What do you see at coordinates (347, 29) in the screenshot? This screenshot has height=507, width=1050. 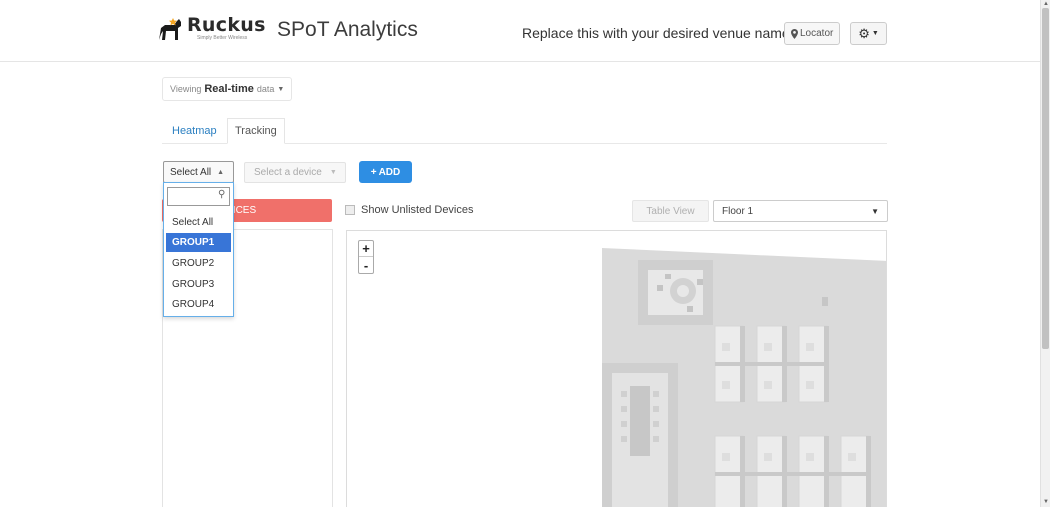 I see `app-title: SPoT Analytics` at bounding box center [347, 29].